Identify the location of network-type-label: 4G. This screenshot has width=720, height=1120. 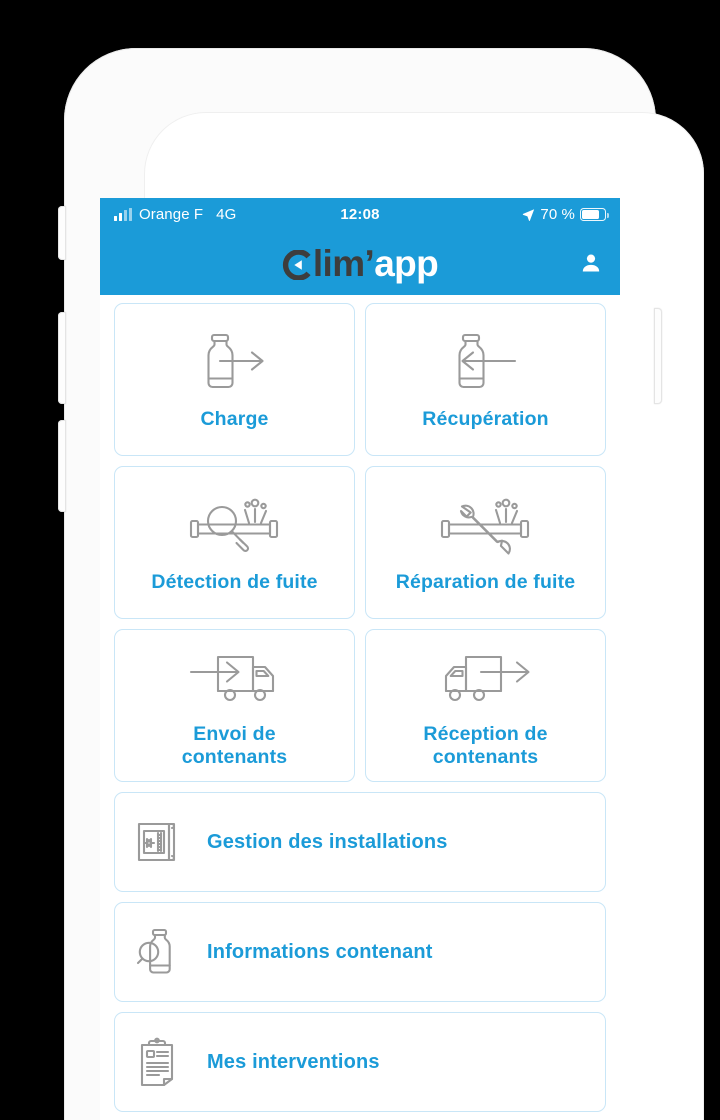
(226, 214).